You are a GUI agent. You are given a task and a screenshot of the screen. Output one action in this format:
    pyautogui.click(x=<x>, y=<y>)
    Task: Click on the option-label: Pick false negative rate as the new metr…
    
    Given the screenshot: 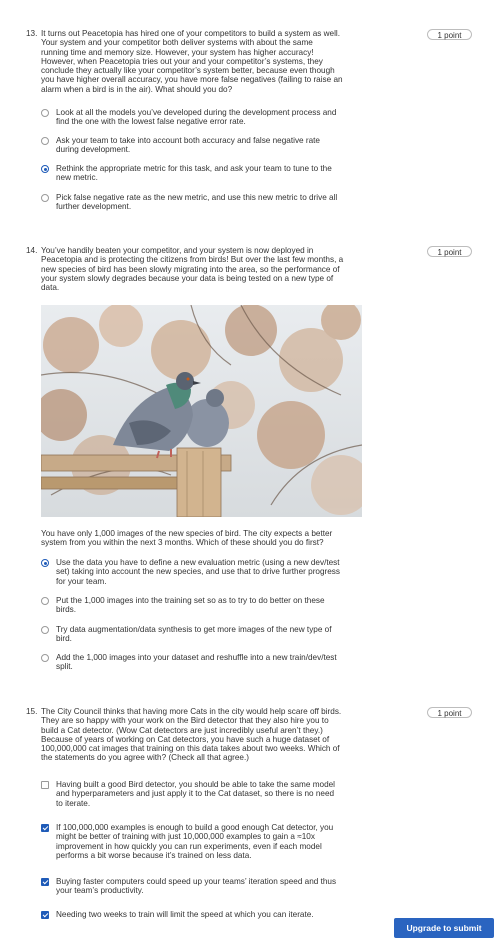 What is the action you would take?
    pyautogui.click(x=226, y=202)
    